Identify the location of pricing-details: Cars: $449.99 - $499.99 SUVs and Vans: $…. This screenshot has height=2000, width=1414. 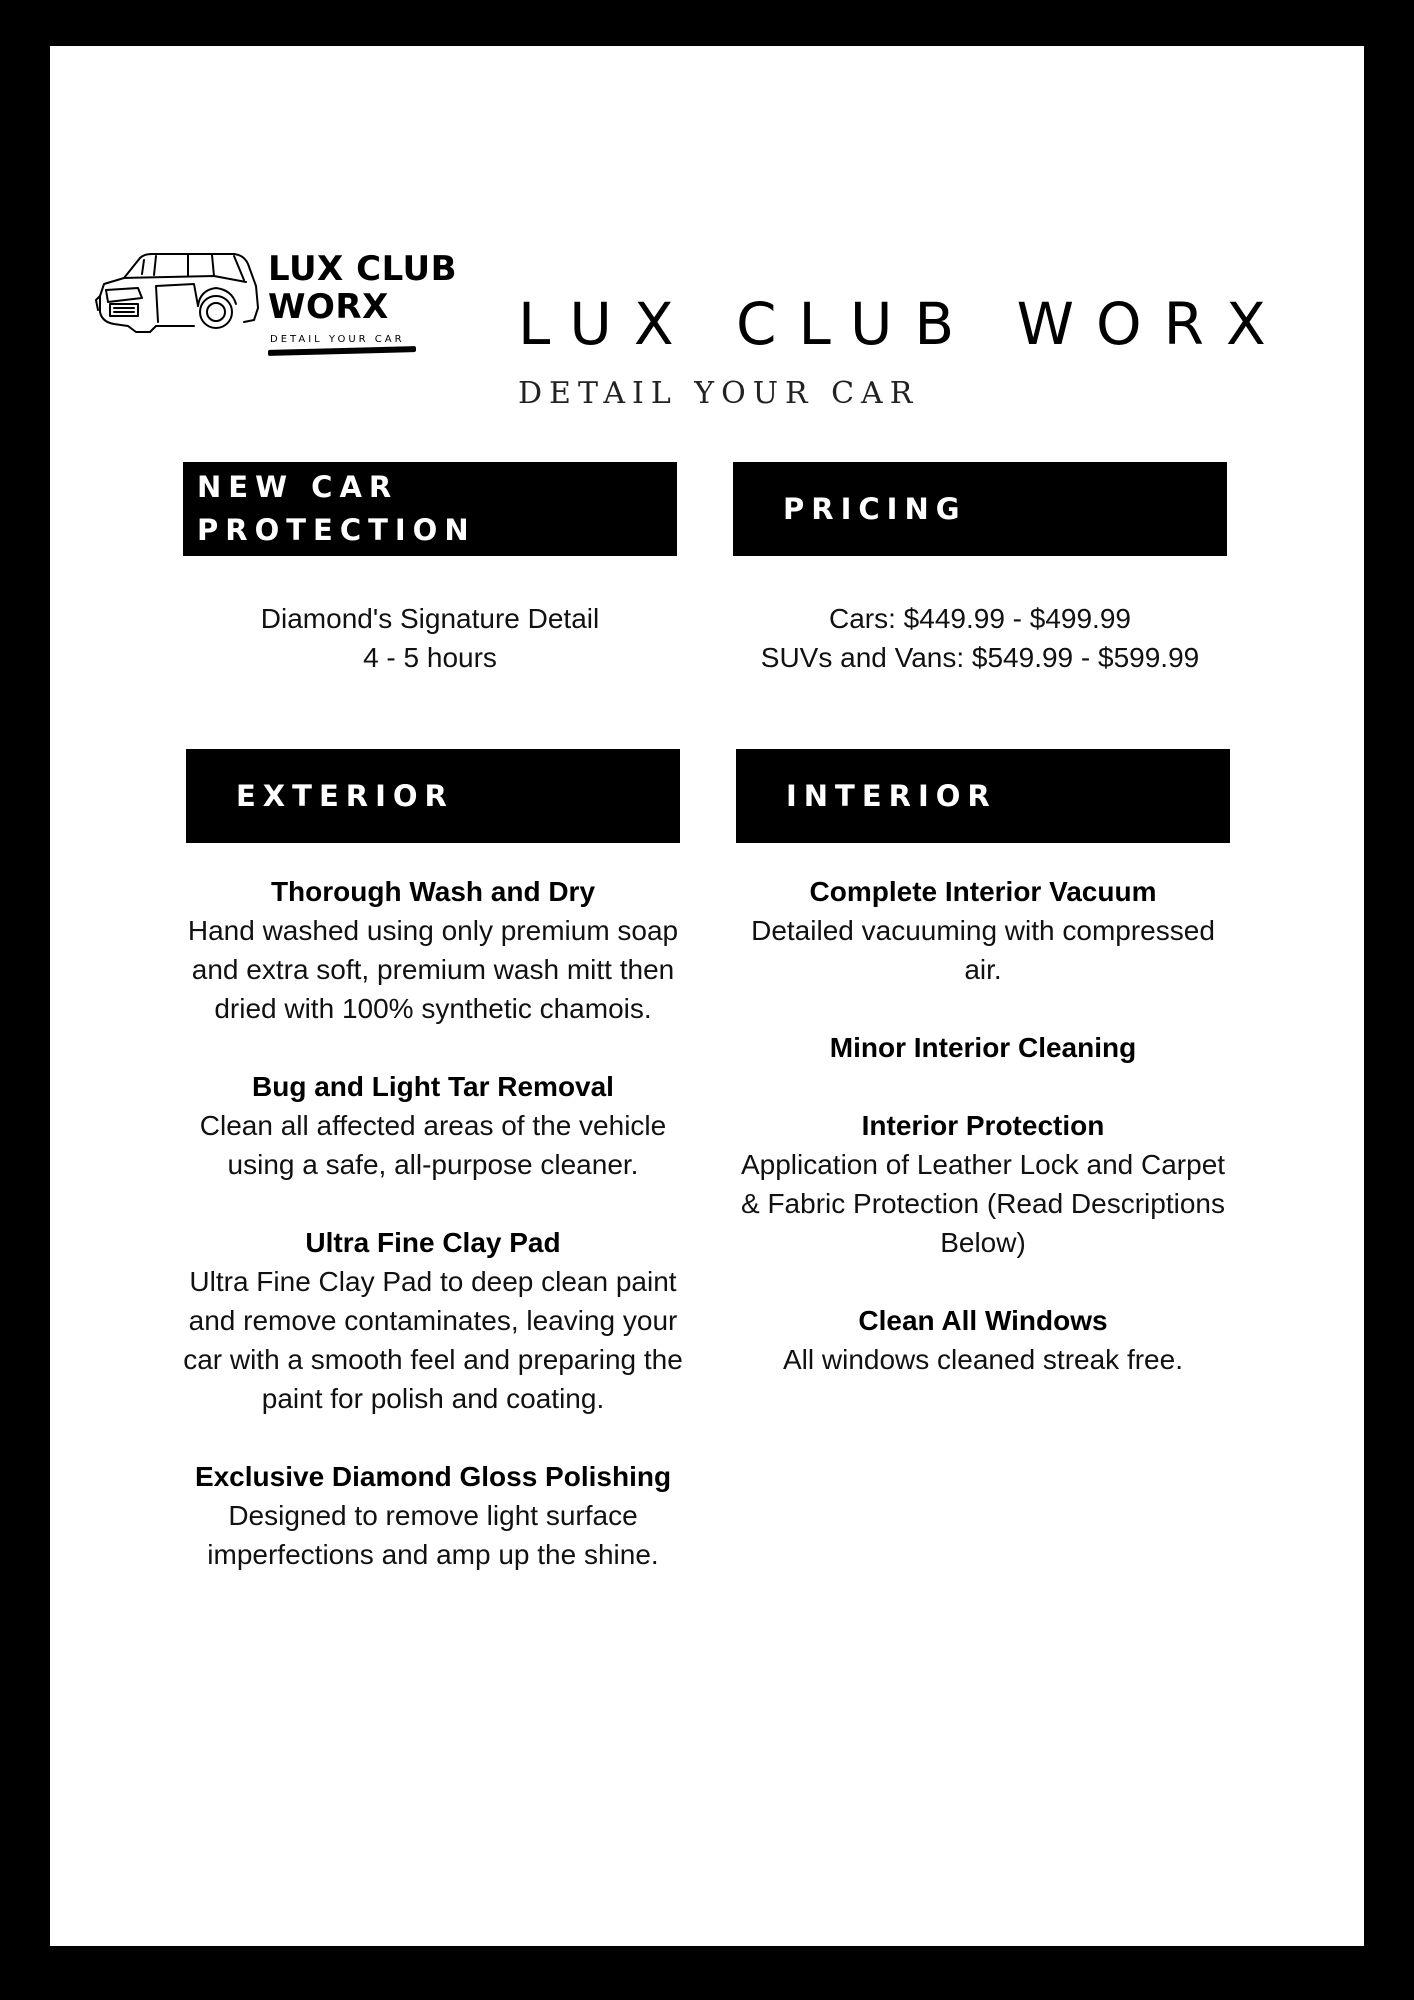
(980, 638).